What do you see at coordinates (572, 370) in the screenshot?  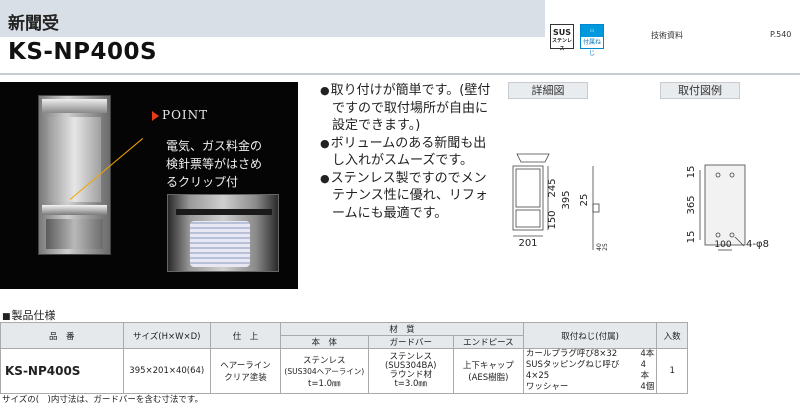 I see `screw-name: SUSタッピングねじ呼び4×25` at bounding box center [572, 370].